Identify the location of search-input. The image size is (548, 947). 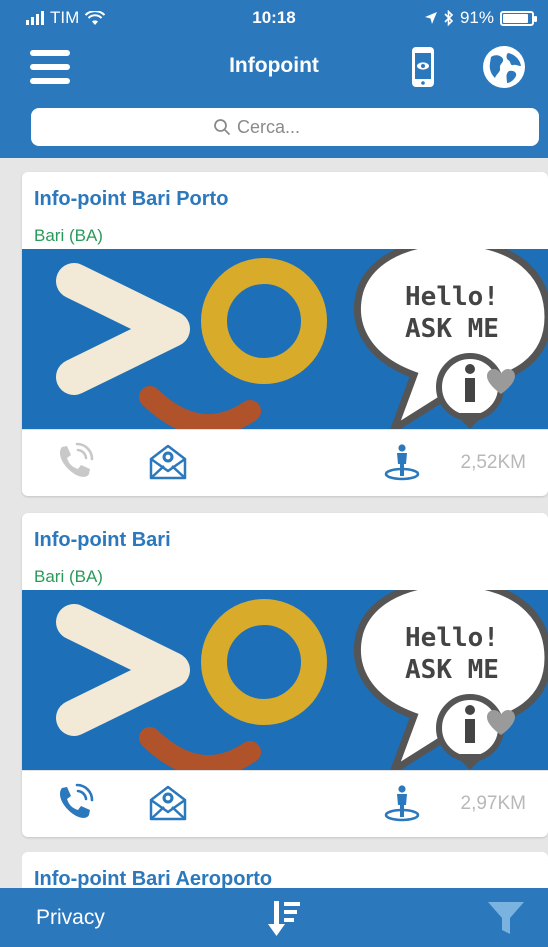
(297, 127).